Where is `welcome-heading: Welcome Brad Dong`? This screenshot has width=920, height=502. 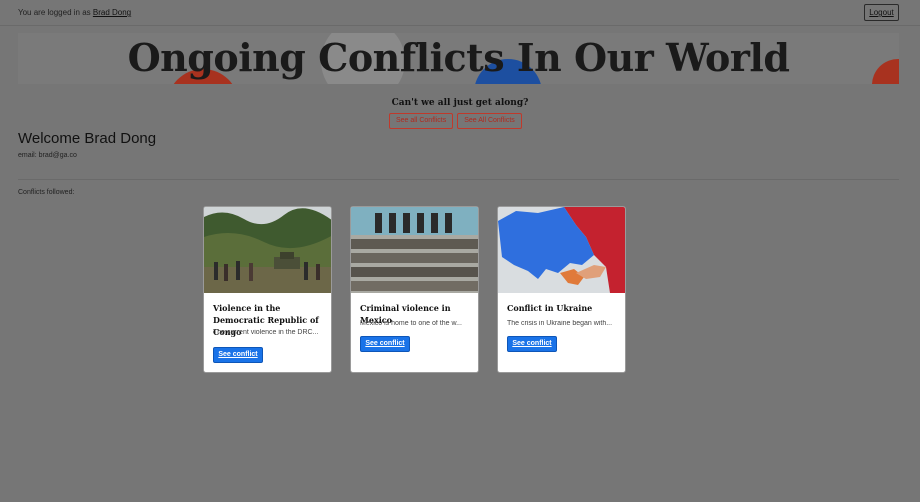 welcome-heading: Welcome Brad Dong is located at coordinates (87, 138).